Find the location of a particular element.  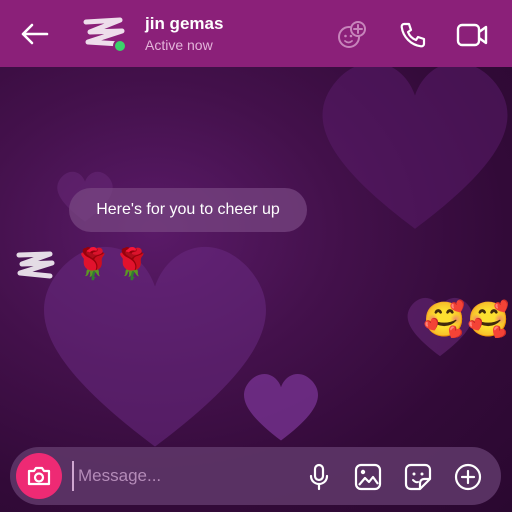

gallery-icon is located at coordinates (368, 477).